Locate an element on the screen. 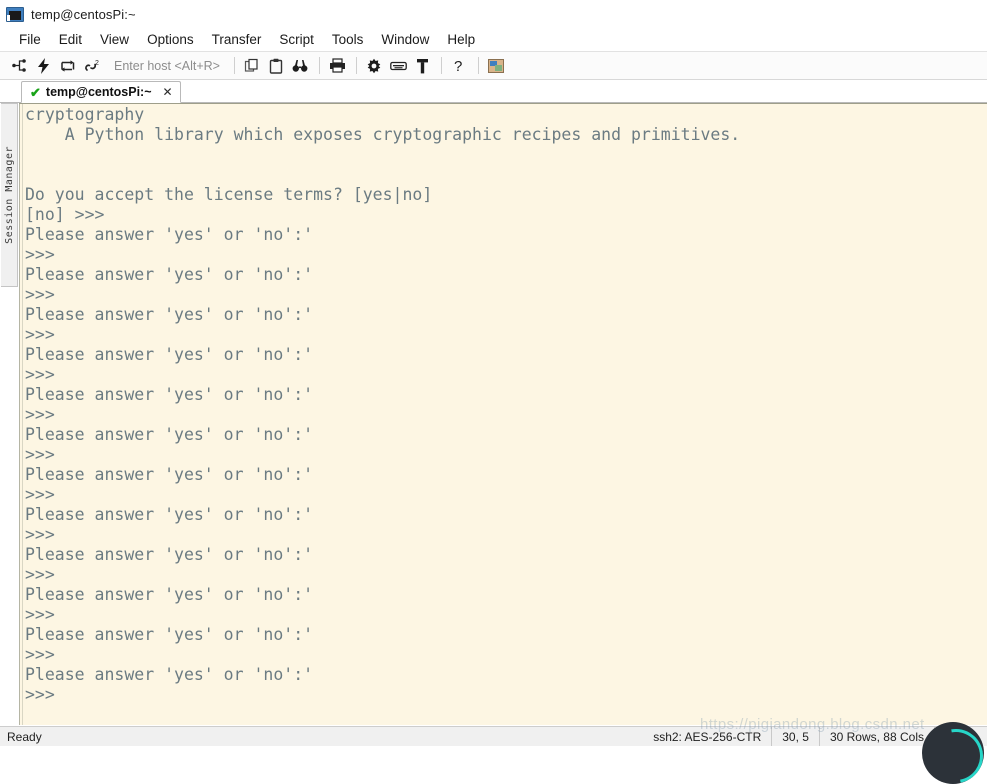 The image size is (987, 784). tab-strip: ✔ temp@centosPi:~ ✕ is located at coordinates (493, 91).